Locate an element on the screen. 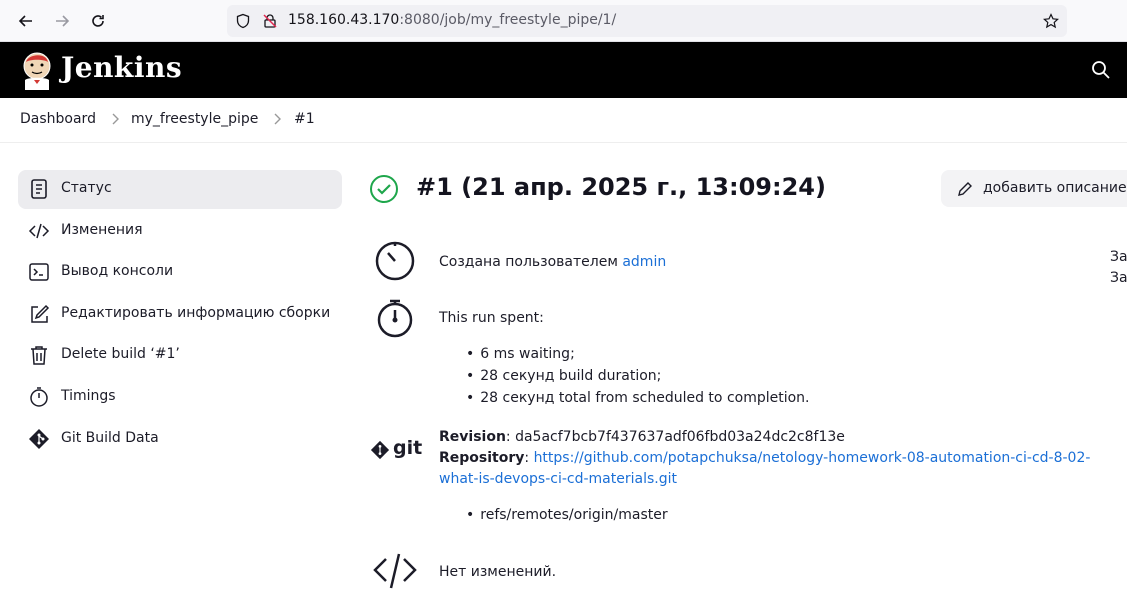 This screenshot has width=1127, height=613. success-check-icon is located at coordinates (384, 189).